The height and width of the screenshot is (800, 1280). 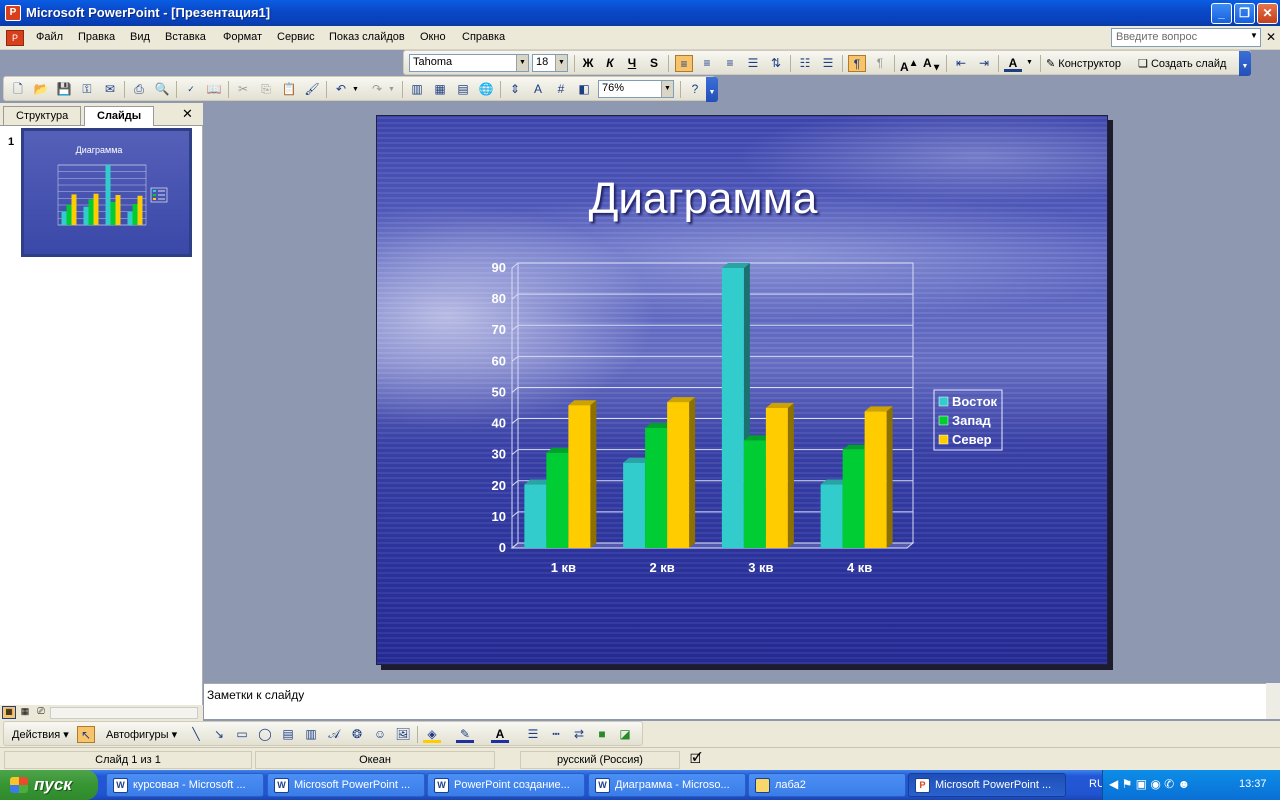 I want to click on sorter-view-icon: ▦, so click(x=25, y=712).